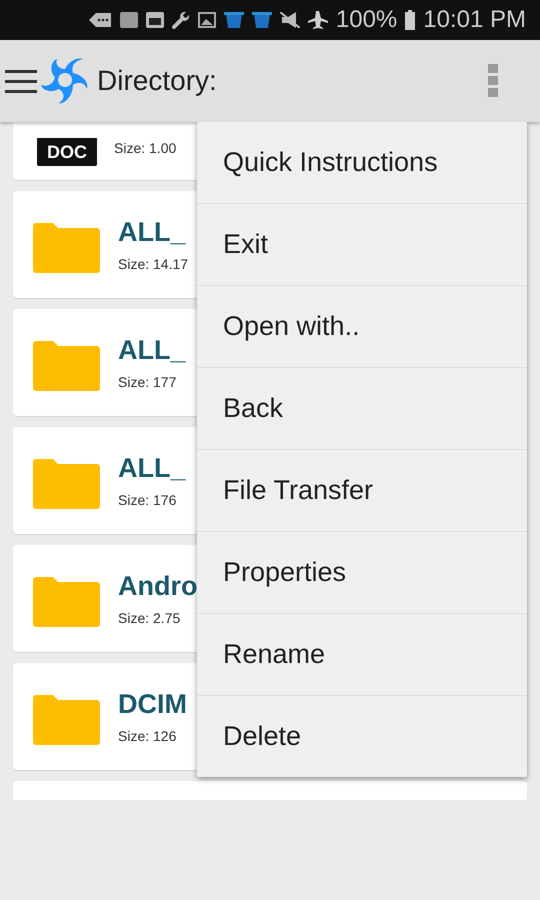  I want to click on file-size: Size: 14.17, so click(153, 264).